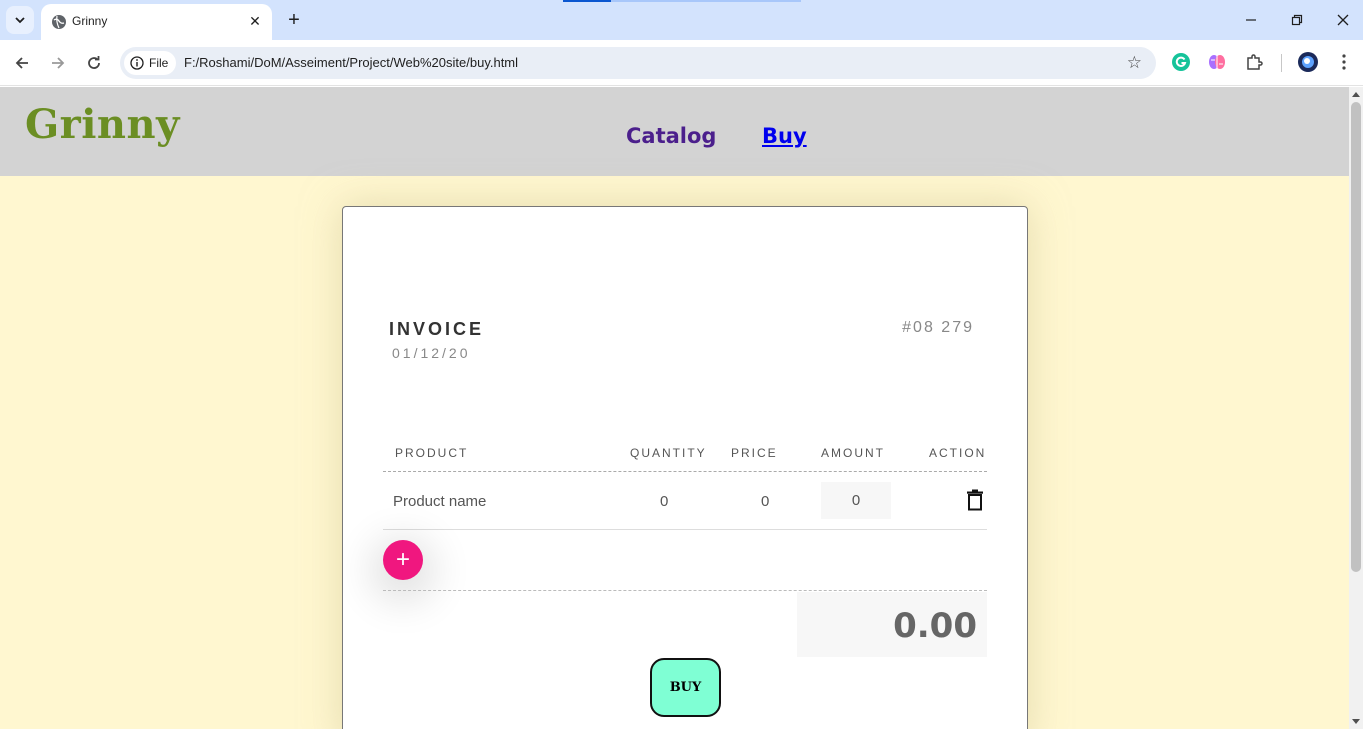 The height and width of the screenshot is (729, 1363). Describe the element at coordinates (685, 590) in the screenshot. I see `total-divider` at that location.